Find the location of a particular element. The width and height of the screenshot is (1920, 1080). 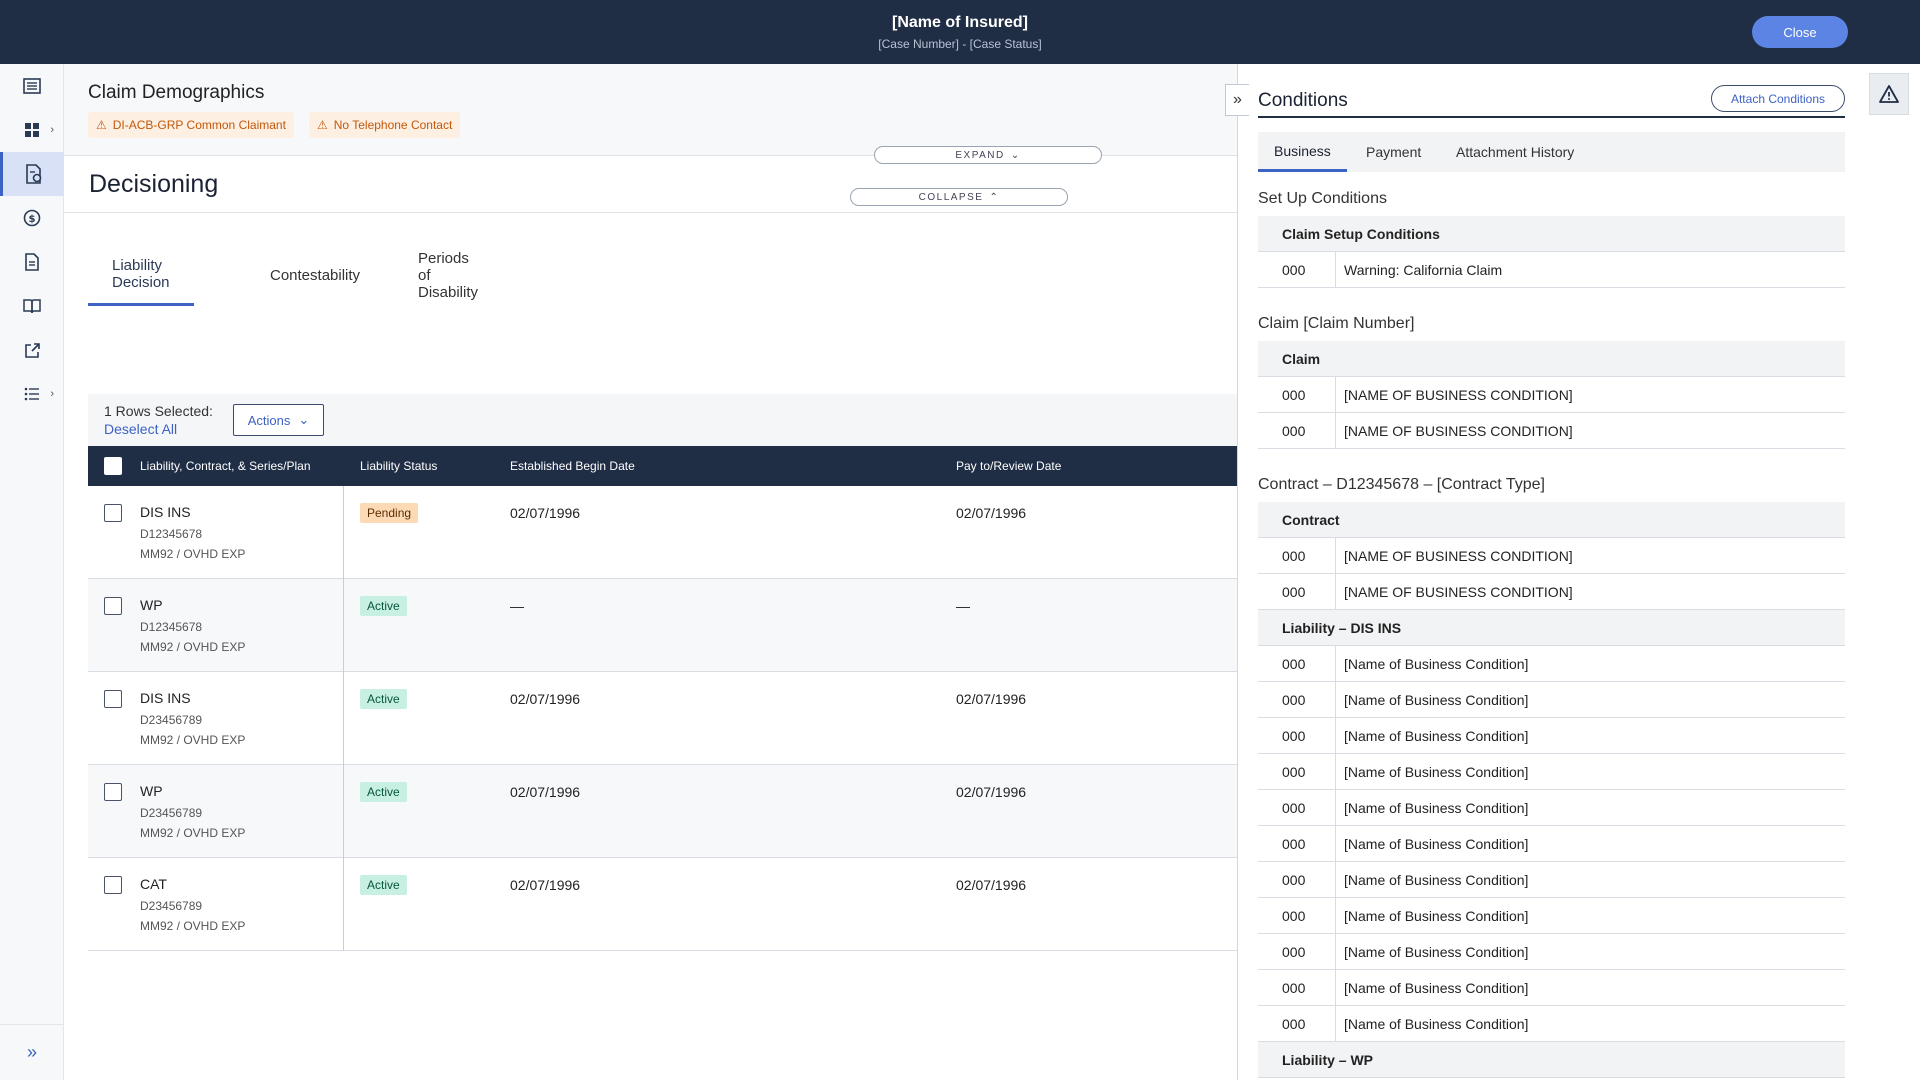

attach-conditions-button: Attach Conditions is located at coordinates (1778, 98).